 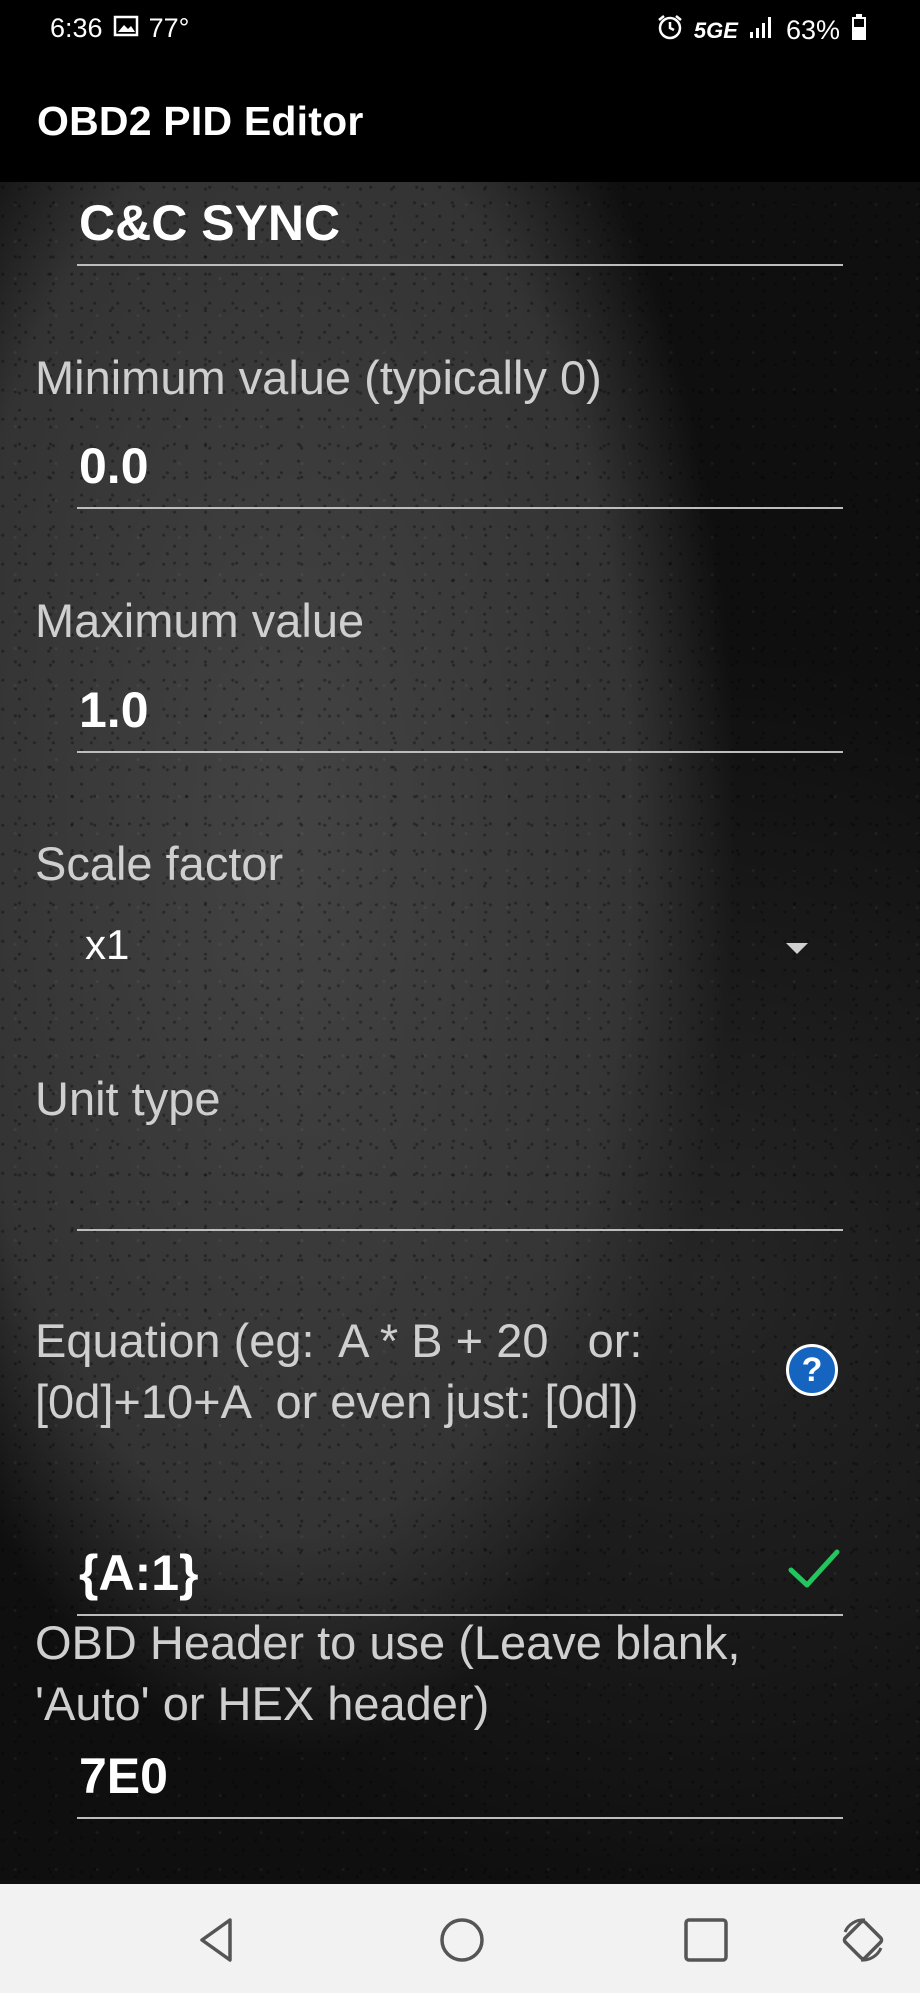 I want to click on max-value-text: 1.0, so click(x=114, y=710).